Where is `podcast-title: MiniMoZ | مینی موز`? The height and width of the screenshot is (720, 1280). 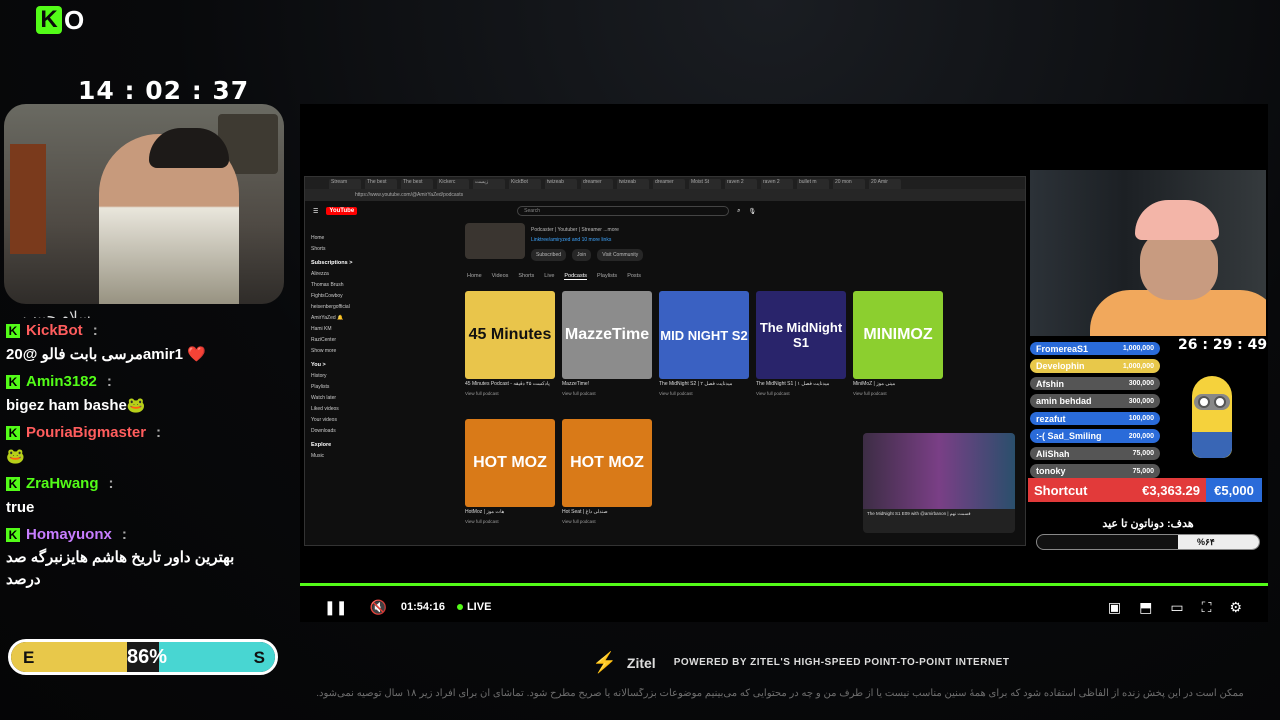 podcast-title: MiniMoZ | مینی موز is located at coordinates (874, 384).